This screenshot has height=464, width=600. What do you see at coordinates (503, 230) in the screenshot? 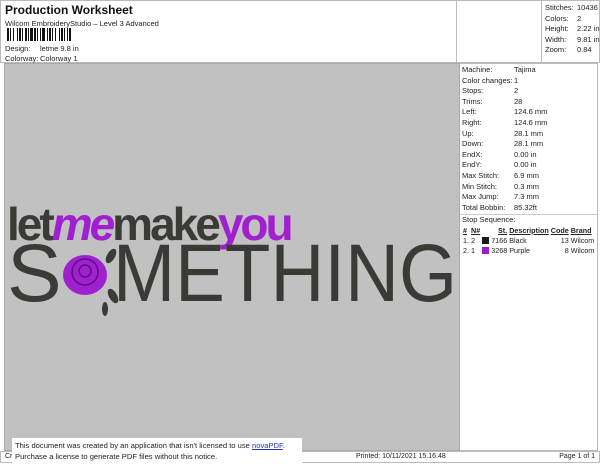
I see `column-header: St.` at bounding box center [503, 230].